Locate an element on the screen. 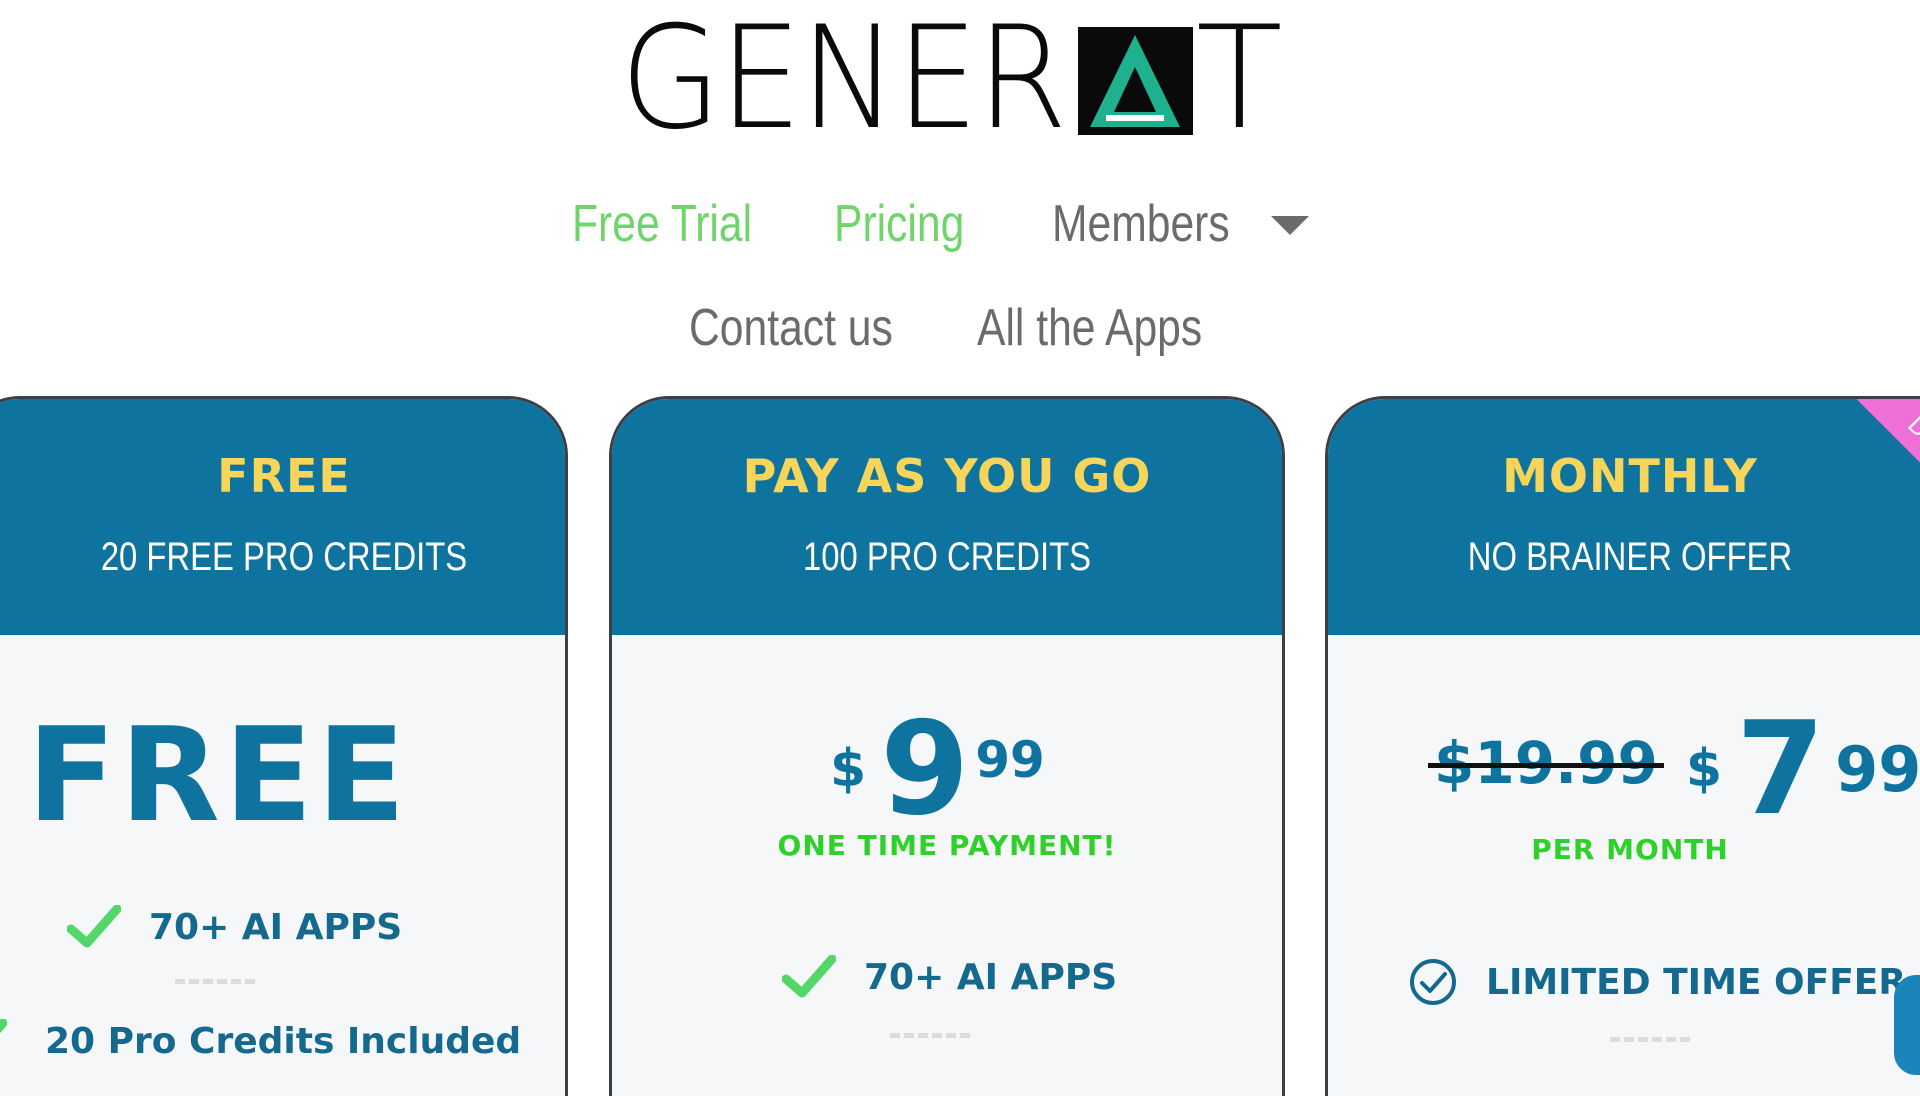  plan-header: PAY AS YOU GO 100 PRO CREDITS is located at coordinates (947, 517).